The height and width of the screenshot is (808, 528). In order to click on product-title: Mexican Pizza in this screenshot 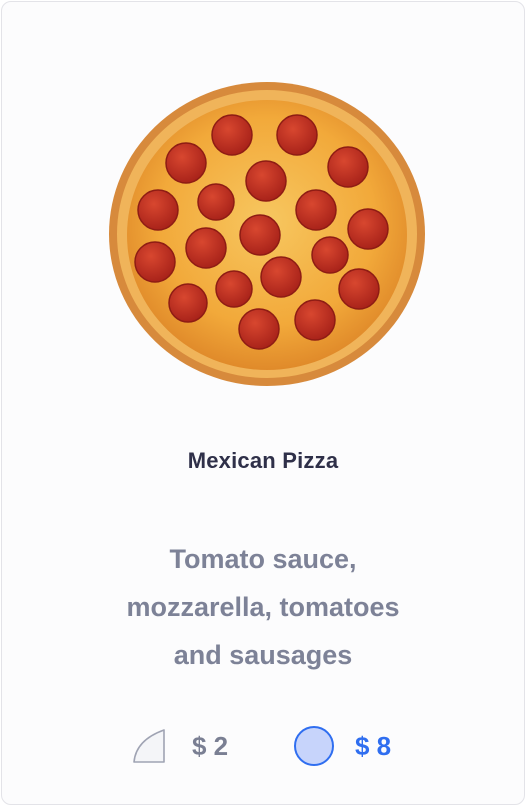, I will do `click(263, 460)`.